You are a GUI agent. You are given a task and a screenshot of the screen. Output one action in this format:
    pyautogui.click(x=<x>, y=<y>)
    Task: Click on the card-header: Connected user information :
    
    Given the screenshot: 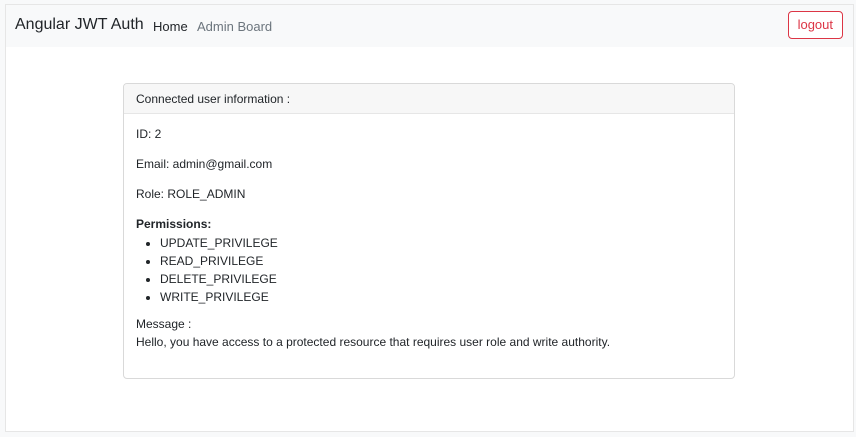 What is the action you would take?
    pyautogui.click(x=429, y=99)
    